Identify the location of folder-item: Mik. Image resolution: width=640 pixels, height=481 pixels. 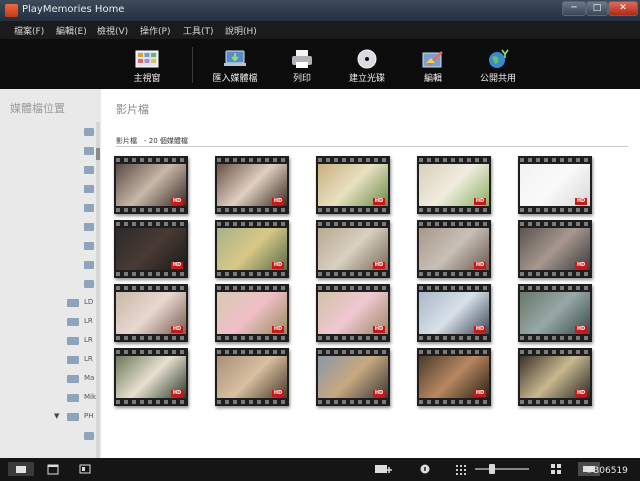
(80, 398).